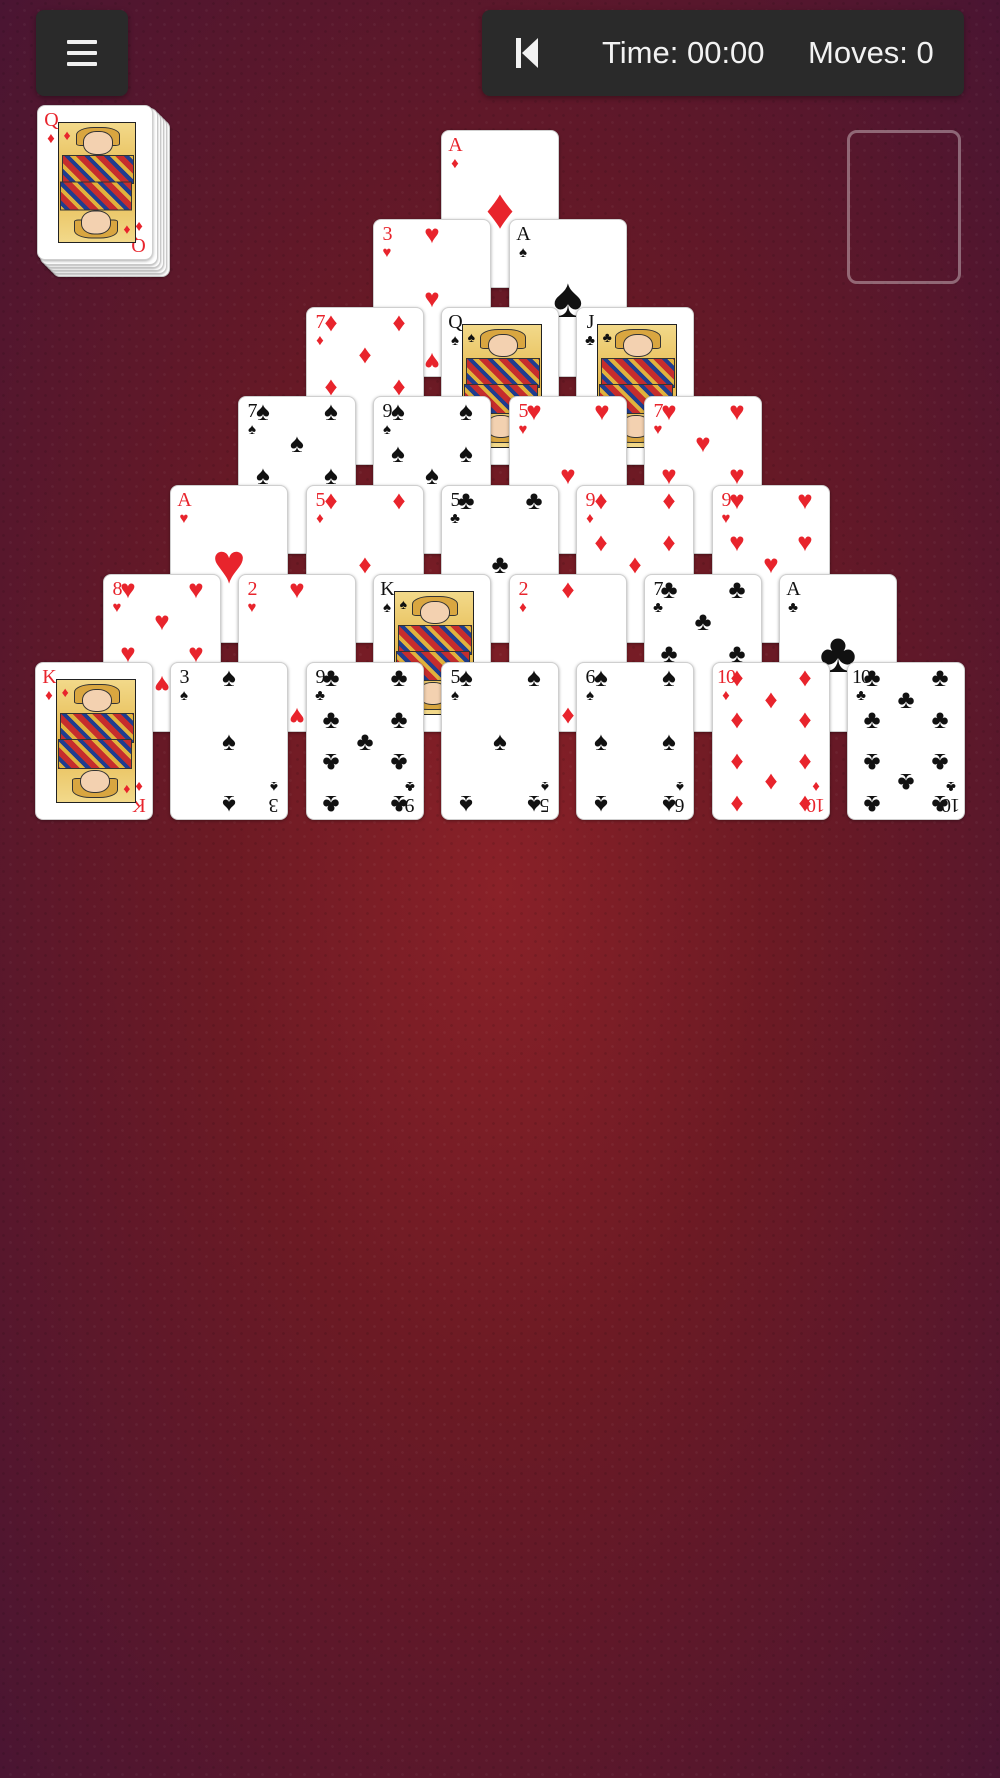 This screenshot has height=1778, width=1000. What do you see at coordinates (523, 589) in the screenshot?
I see `card-rank: 2` at bounding box center [523, 589].